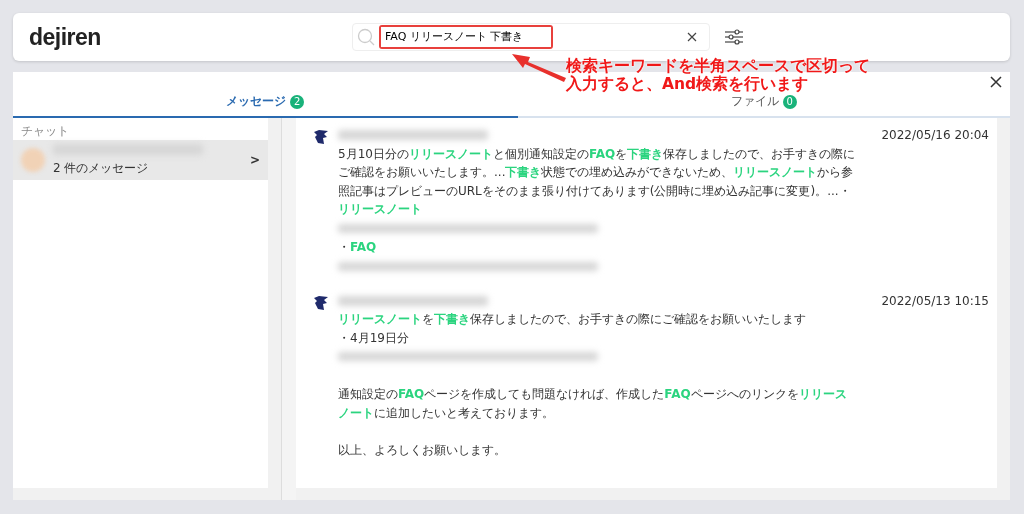 This screenshot has height=514, width=1024. I want to click on message-text: 以上、よろしくお願いします。, so click(422, 450).